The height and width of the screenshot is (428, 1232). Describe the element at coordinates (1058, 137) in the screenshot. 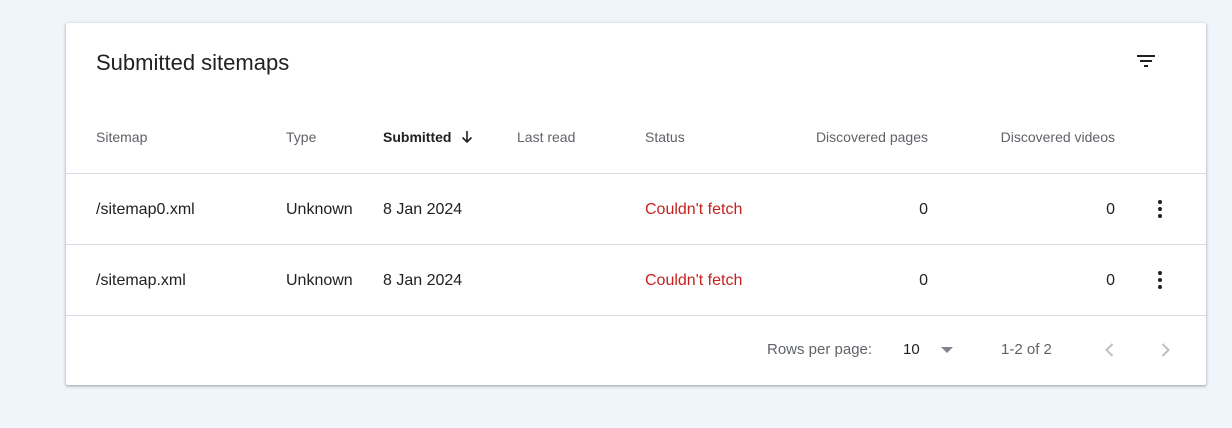

I see `column-header-discovered-videos: Discovered videos` at that location.